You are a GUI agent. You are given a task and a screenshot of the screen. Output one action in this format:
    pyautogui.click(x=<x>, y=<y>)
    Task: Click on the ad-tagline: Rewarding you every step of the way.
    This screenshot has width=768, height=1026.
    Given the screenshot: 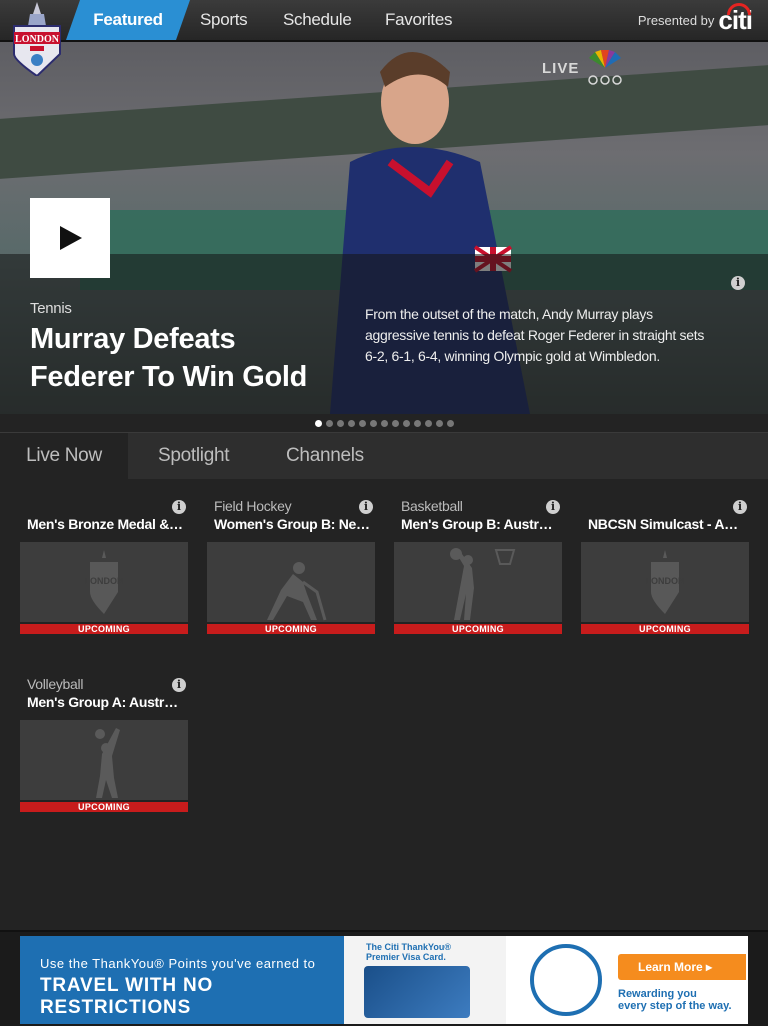 What is the action you would take?
    pyautogui.click(x=675, y=1000)
    